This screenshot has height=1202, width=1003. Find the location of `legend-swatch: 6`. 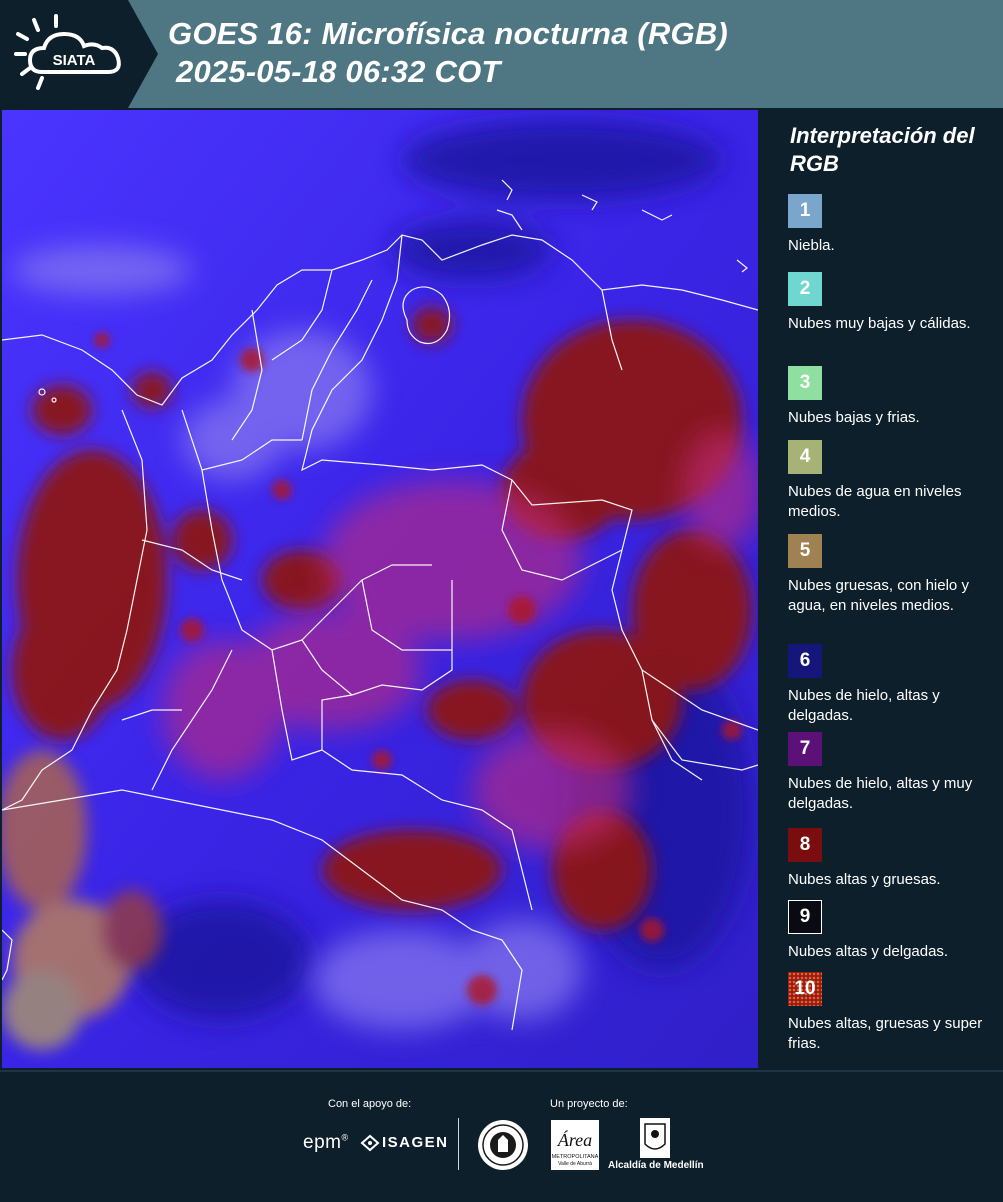

legend-swatch: 6 is located at coordinates (805, 661).